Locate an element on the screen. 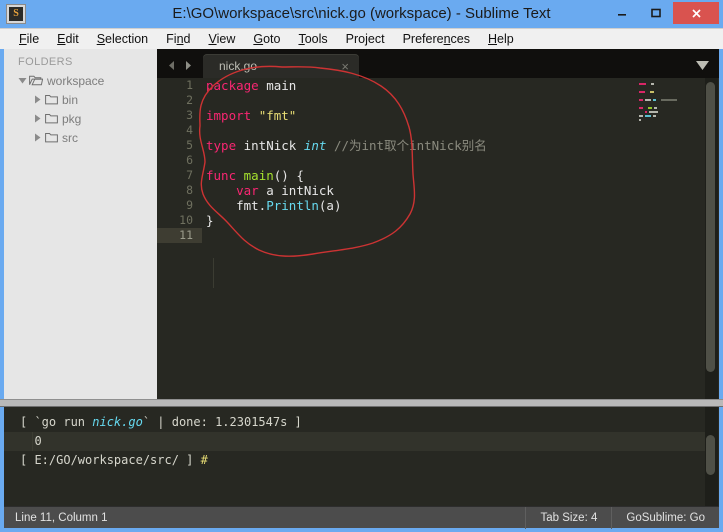 This screenshot has height=532, width=723. code-token: } is located at coordinates (210, 220).